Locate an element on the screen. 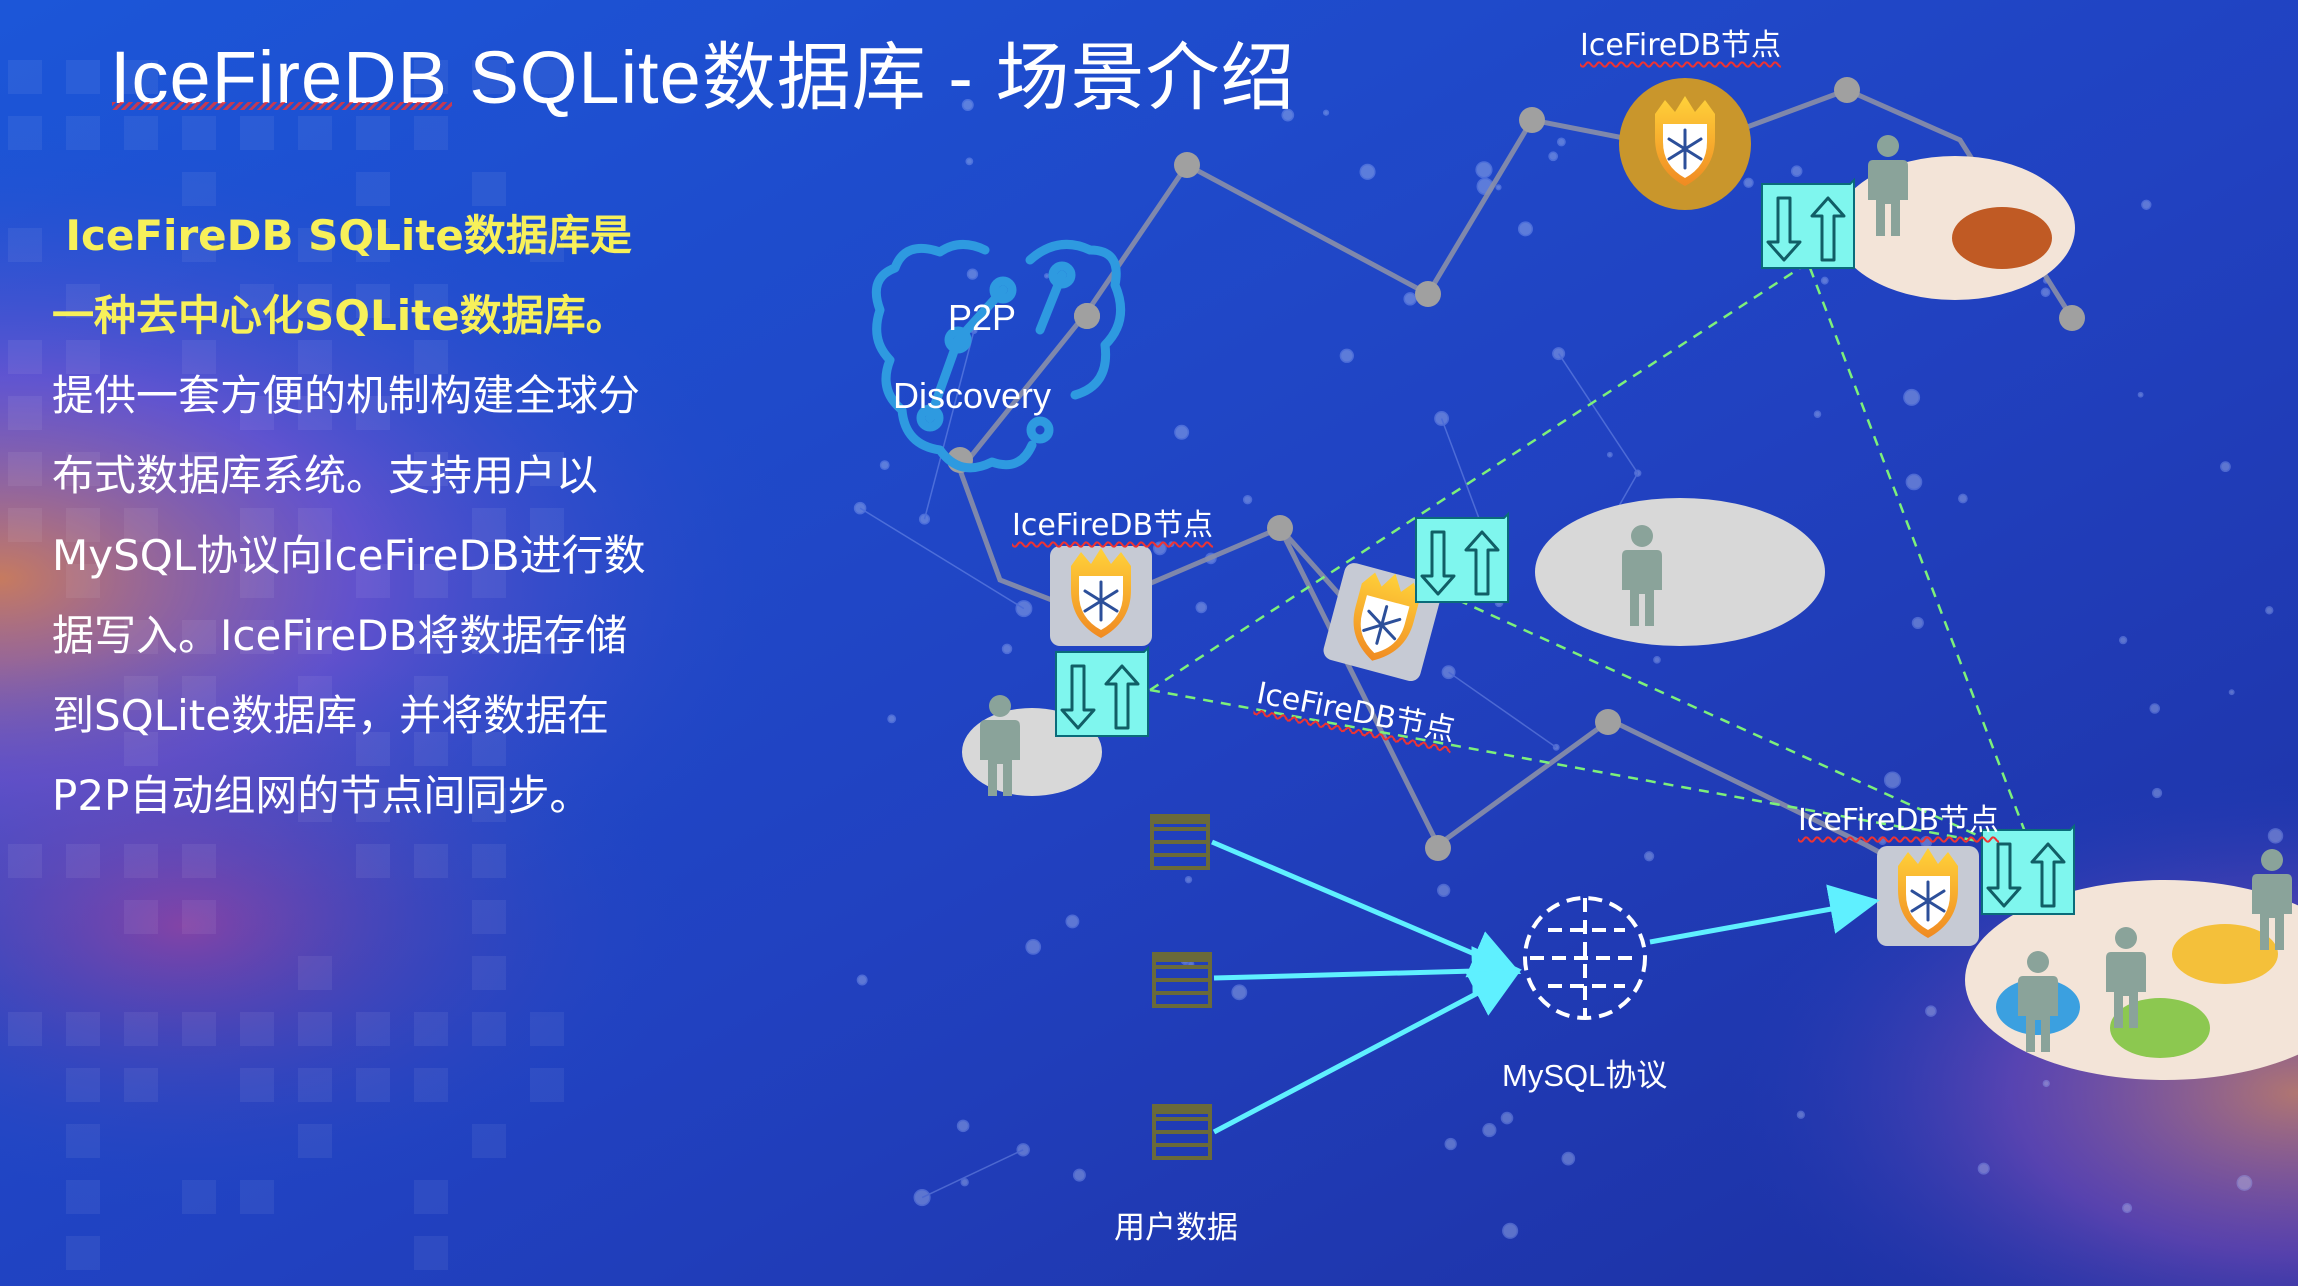 Image resolution: width=2298 pixels, height=1286 pixels. user-group-ellipse-center is located at coordinates (1680, 572).